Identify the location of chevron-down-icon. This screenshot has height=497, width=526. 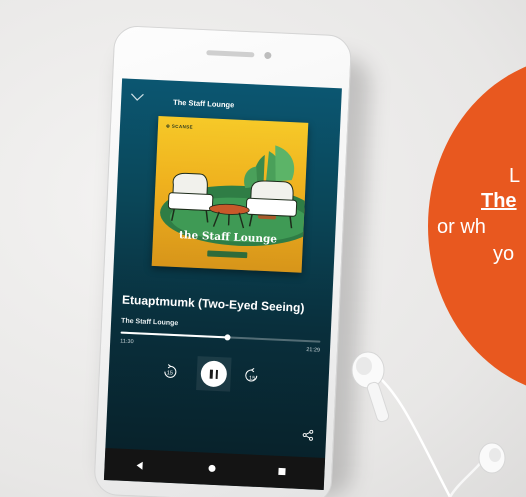
(137, 97).